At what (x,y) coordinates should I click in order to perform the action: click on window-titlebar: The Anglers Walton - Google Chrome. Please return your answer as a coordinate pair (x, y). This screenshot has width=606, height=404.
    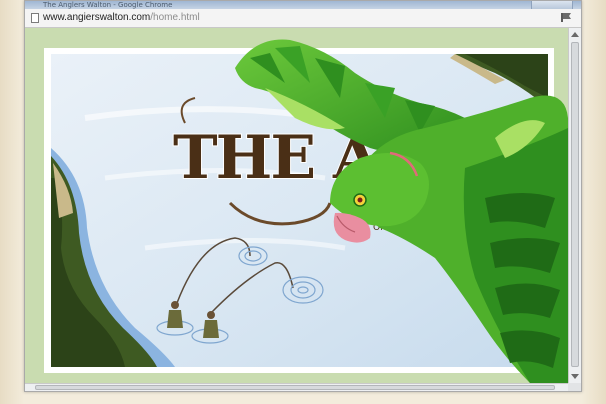
    Looking at the image, I should click on (303, 5).